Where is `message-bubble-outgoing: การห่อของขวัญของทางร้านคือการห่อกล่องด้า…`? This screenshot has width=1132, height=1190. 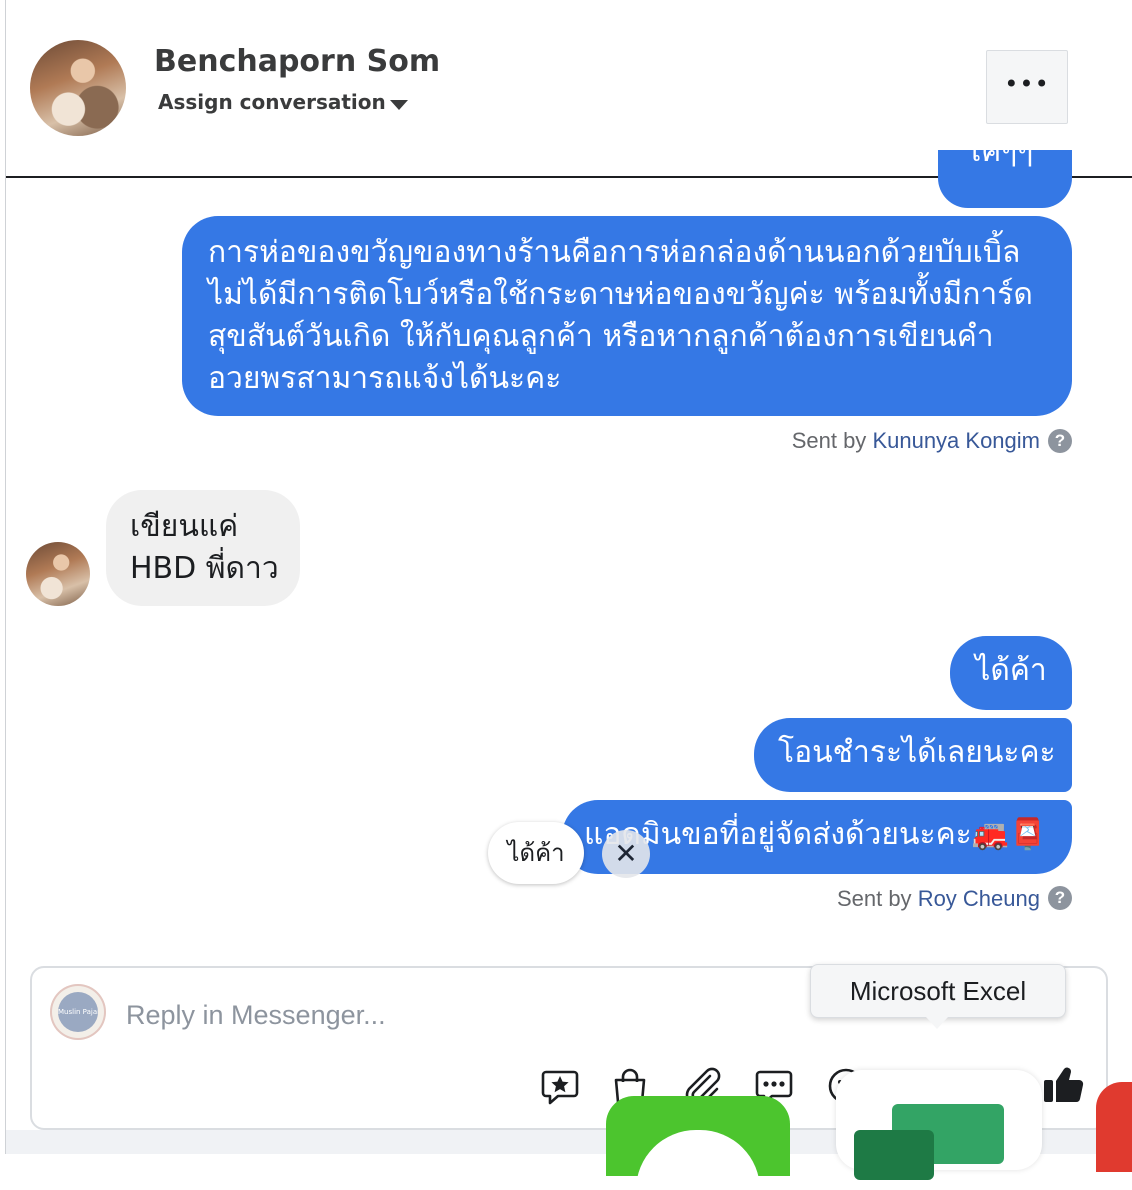
message-bubble-outgoing: การห่อของขวัญของทางร้านคือการห่อกล่องด้า… is located at coordinates (627, 316).